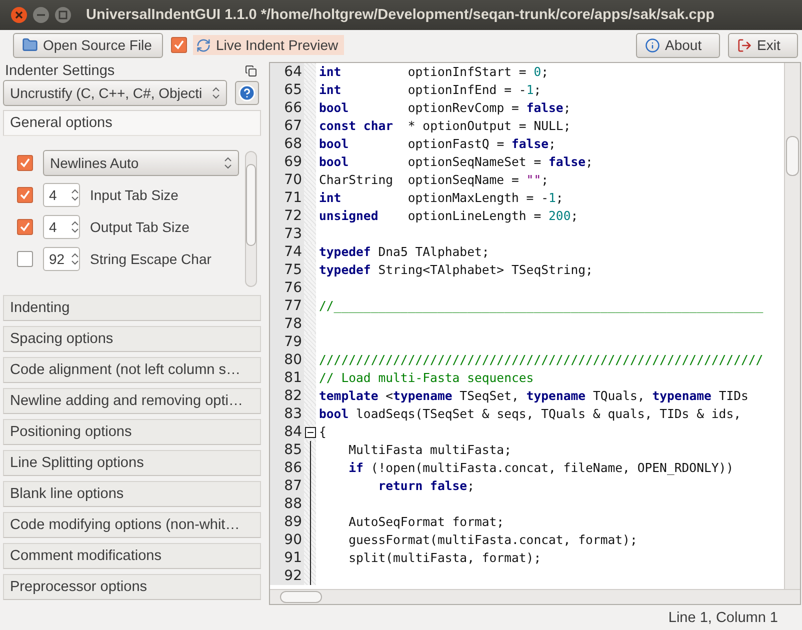 The height and width of the screenshot is (630, 802). I want to click on code-line: template <typename TSeqSet, typename TQuals, typename TIDs, so click(533, 396).